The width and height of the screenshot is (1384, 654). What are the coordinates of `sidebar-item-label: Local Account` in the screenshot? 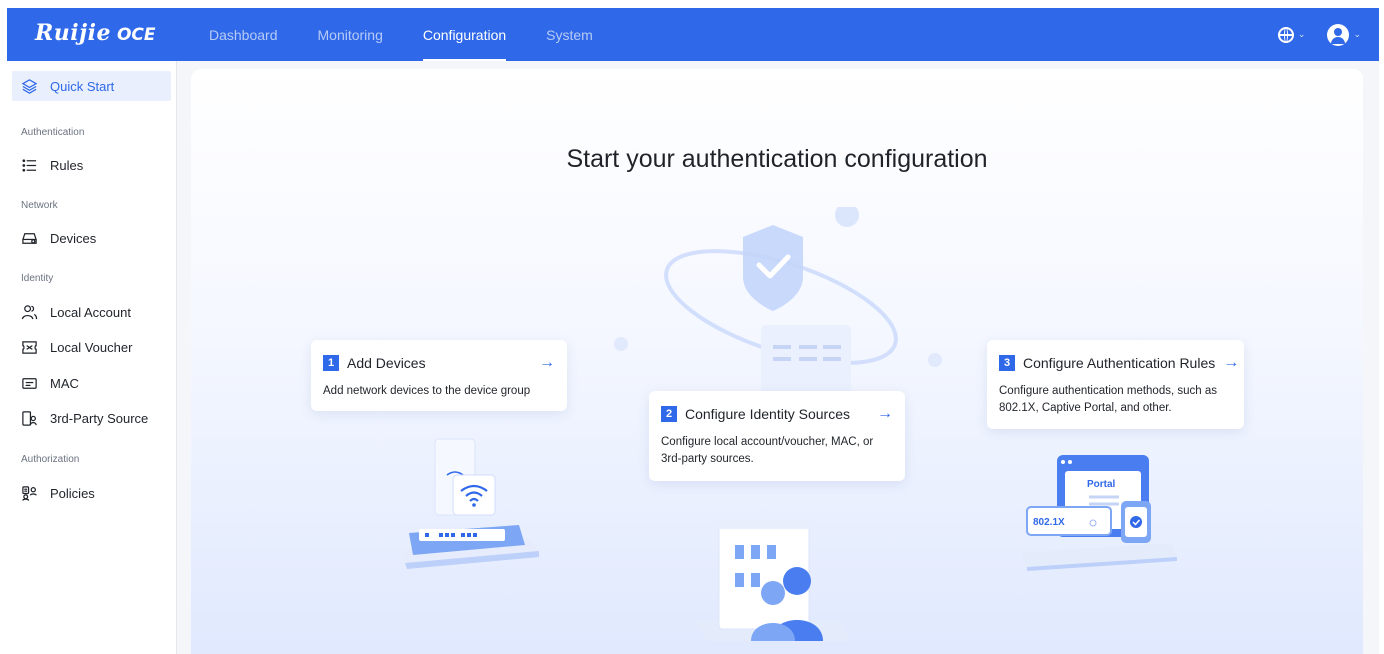 It's located at (90, 312).